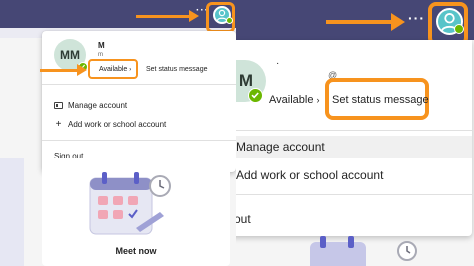 The image size is (474, 266). I want to click on side-card, so click(12, 212).